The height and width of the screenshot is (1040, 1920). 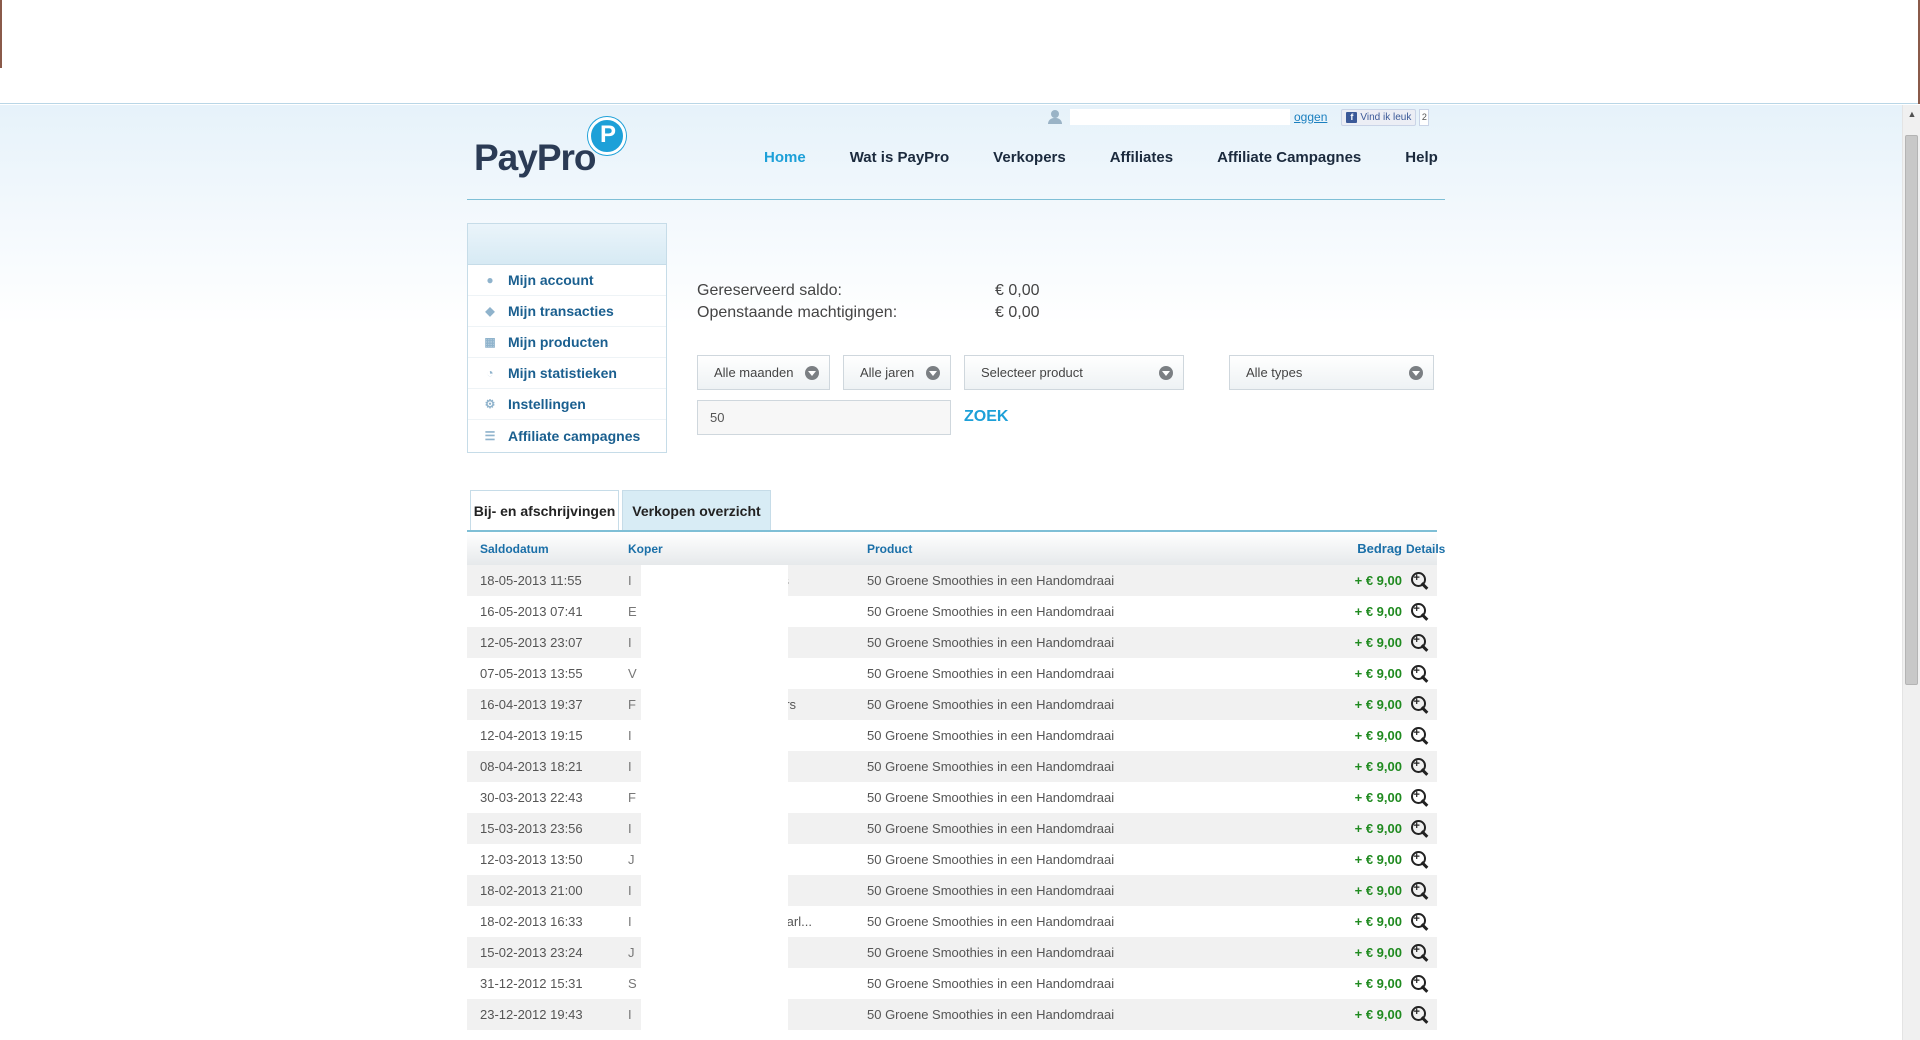 I want to click on nav-wat-is-paypro: Wat is PayPro, so click(x=899, y=157).